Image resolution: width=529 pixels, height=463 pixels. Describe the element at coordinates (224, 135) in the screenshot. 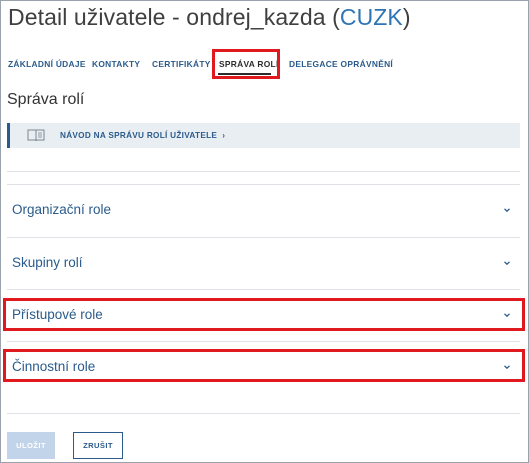

I see `chevron-right-icon: ›` at that location.